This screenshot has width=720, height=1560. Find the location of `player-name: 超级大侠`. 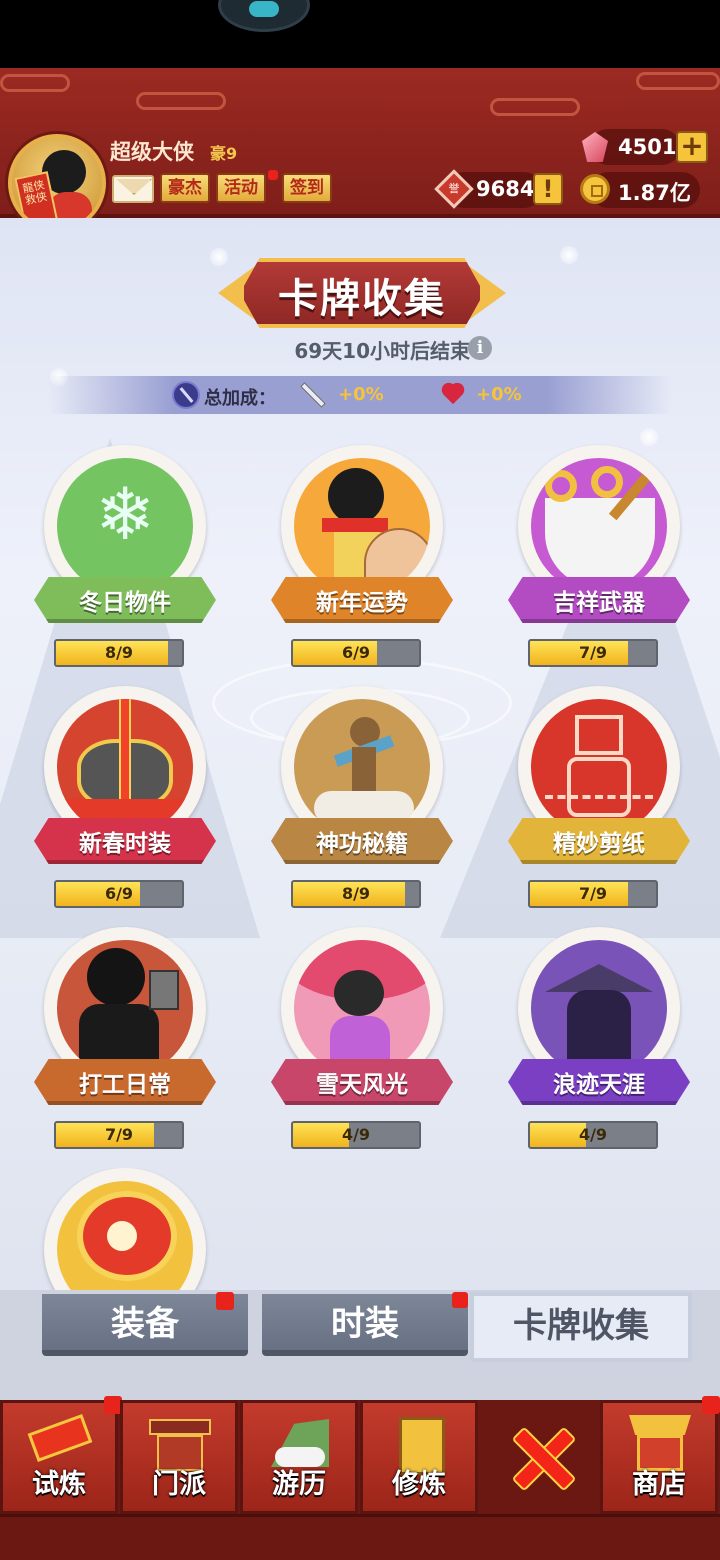

player-name: 超级大侠 is located at coordinates (152, 152).